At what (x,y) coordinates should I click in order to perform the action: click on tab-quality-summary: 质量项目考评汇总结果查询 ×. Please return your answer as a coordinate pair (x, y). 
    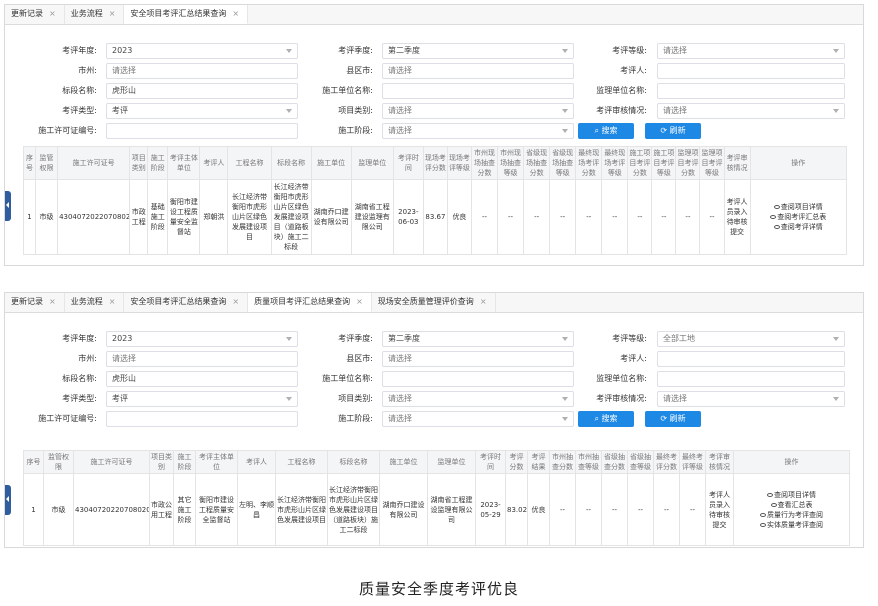
    Looking at the image, I should click on (310, 302).